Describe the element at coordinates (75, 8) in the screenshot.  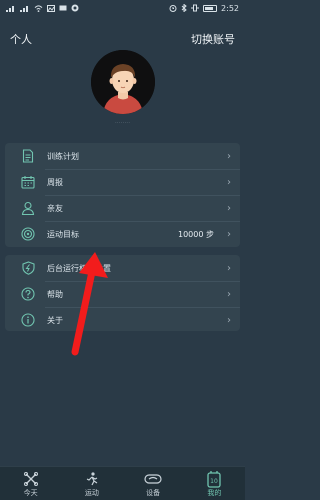
I see `circle-icon` at that location.